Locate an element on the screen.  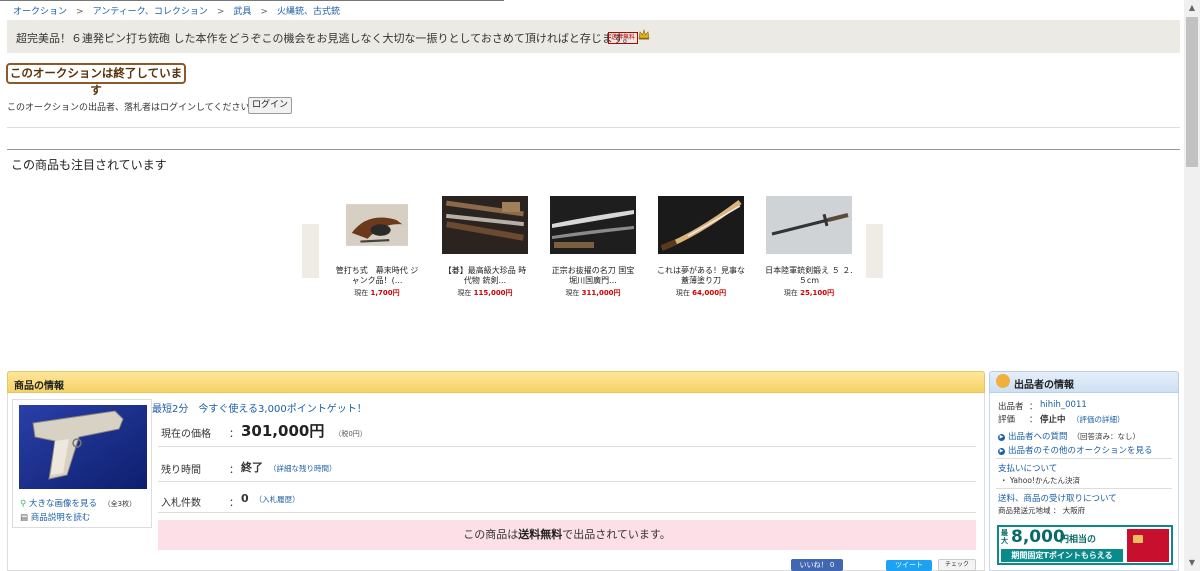
points-promo-link: 最短2分 今すぐ使える3,000ポイントゲット！ is located at coordinates (259, 407).